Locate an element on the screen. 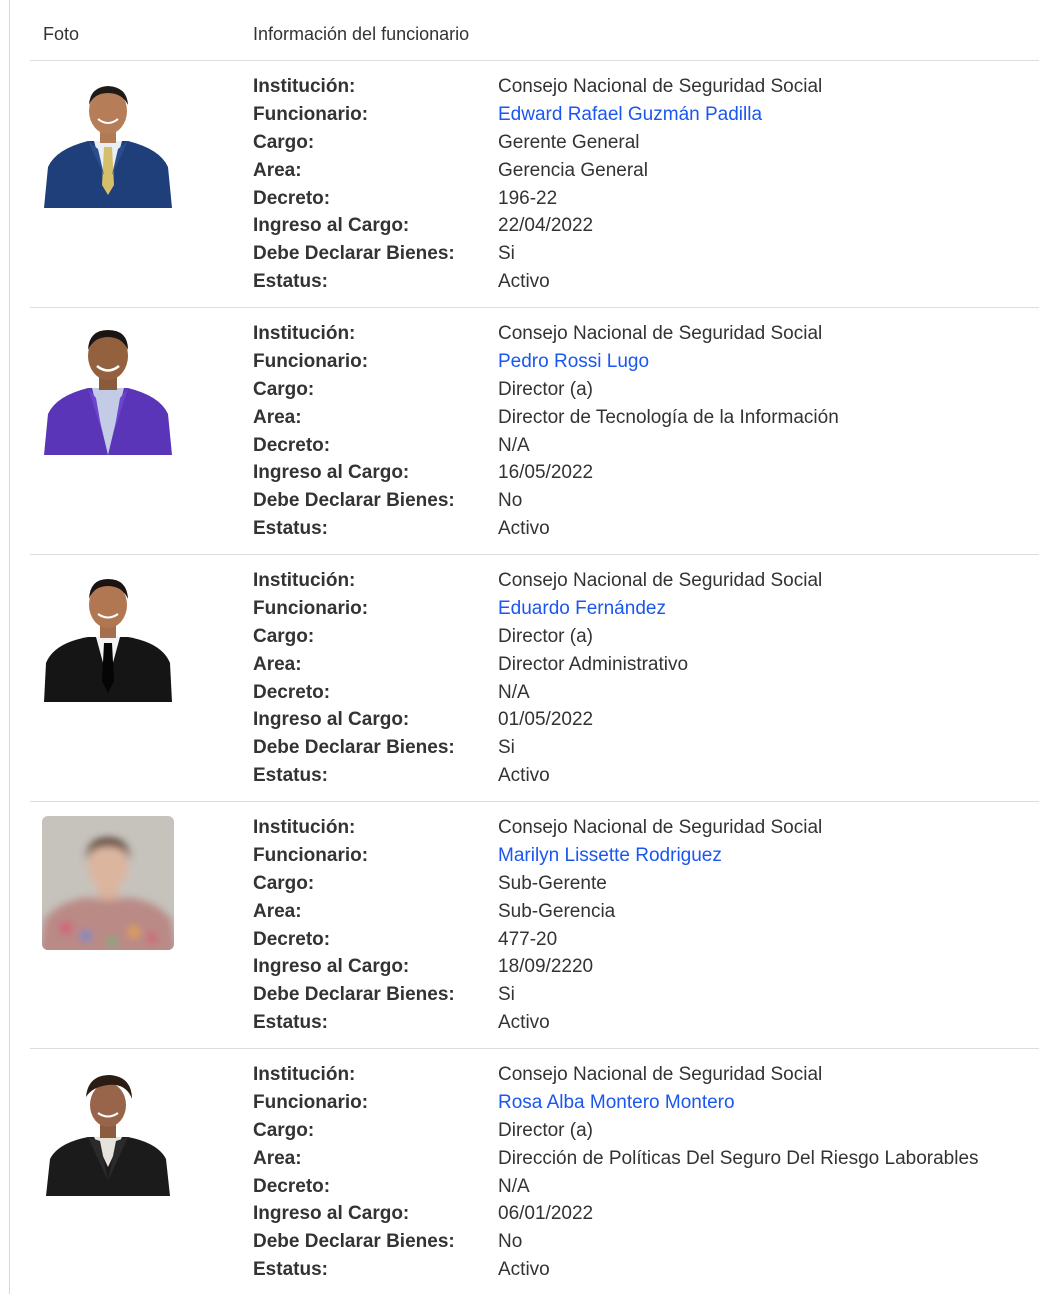 This screenshot has height=1296, width=1039. official-name-link: Edward Rafael Guzmán Padilla is located at coordinates (630, 115).